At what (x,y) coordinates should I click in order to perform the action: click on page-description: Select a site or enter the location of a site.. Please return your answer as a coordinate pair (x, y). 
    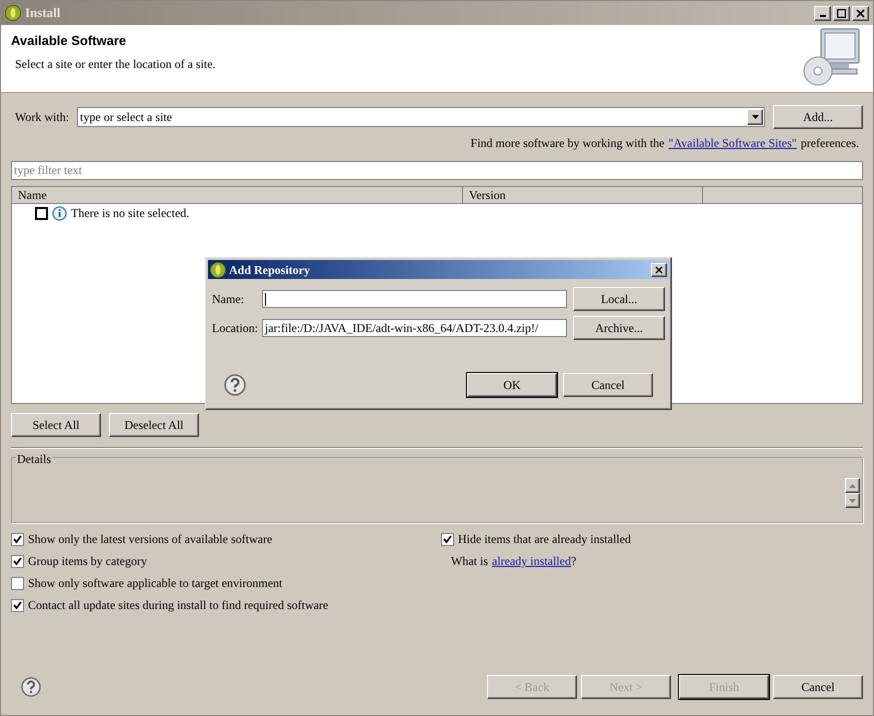
    Looking at the image, I should click on (115, 64).